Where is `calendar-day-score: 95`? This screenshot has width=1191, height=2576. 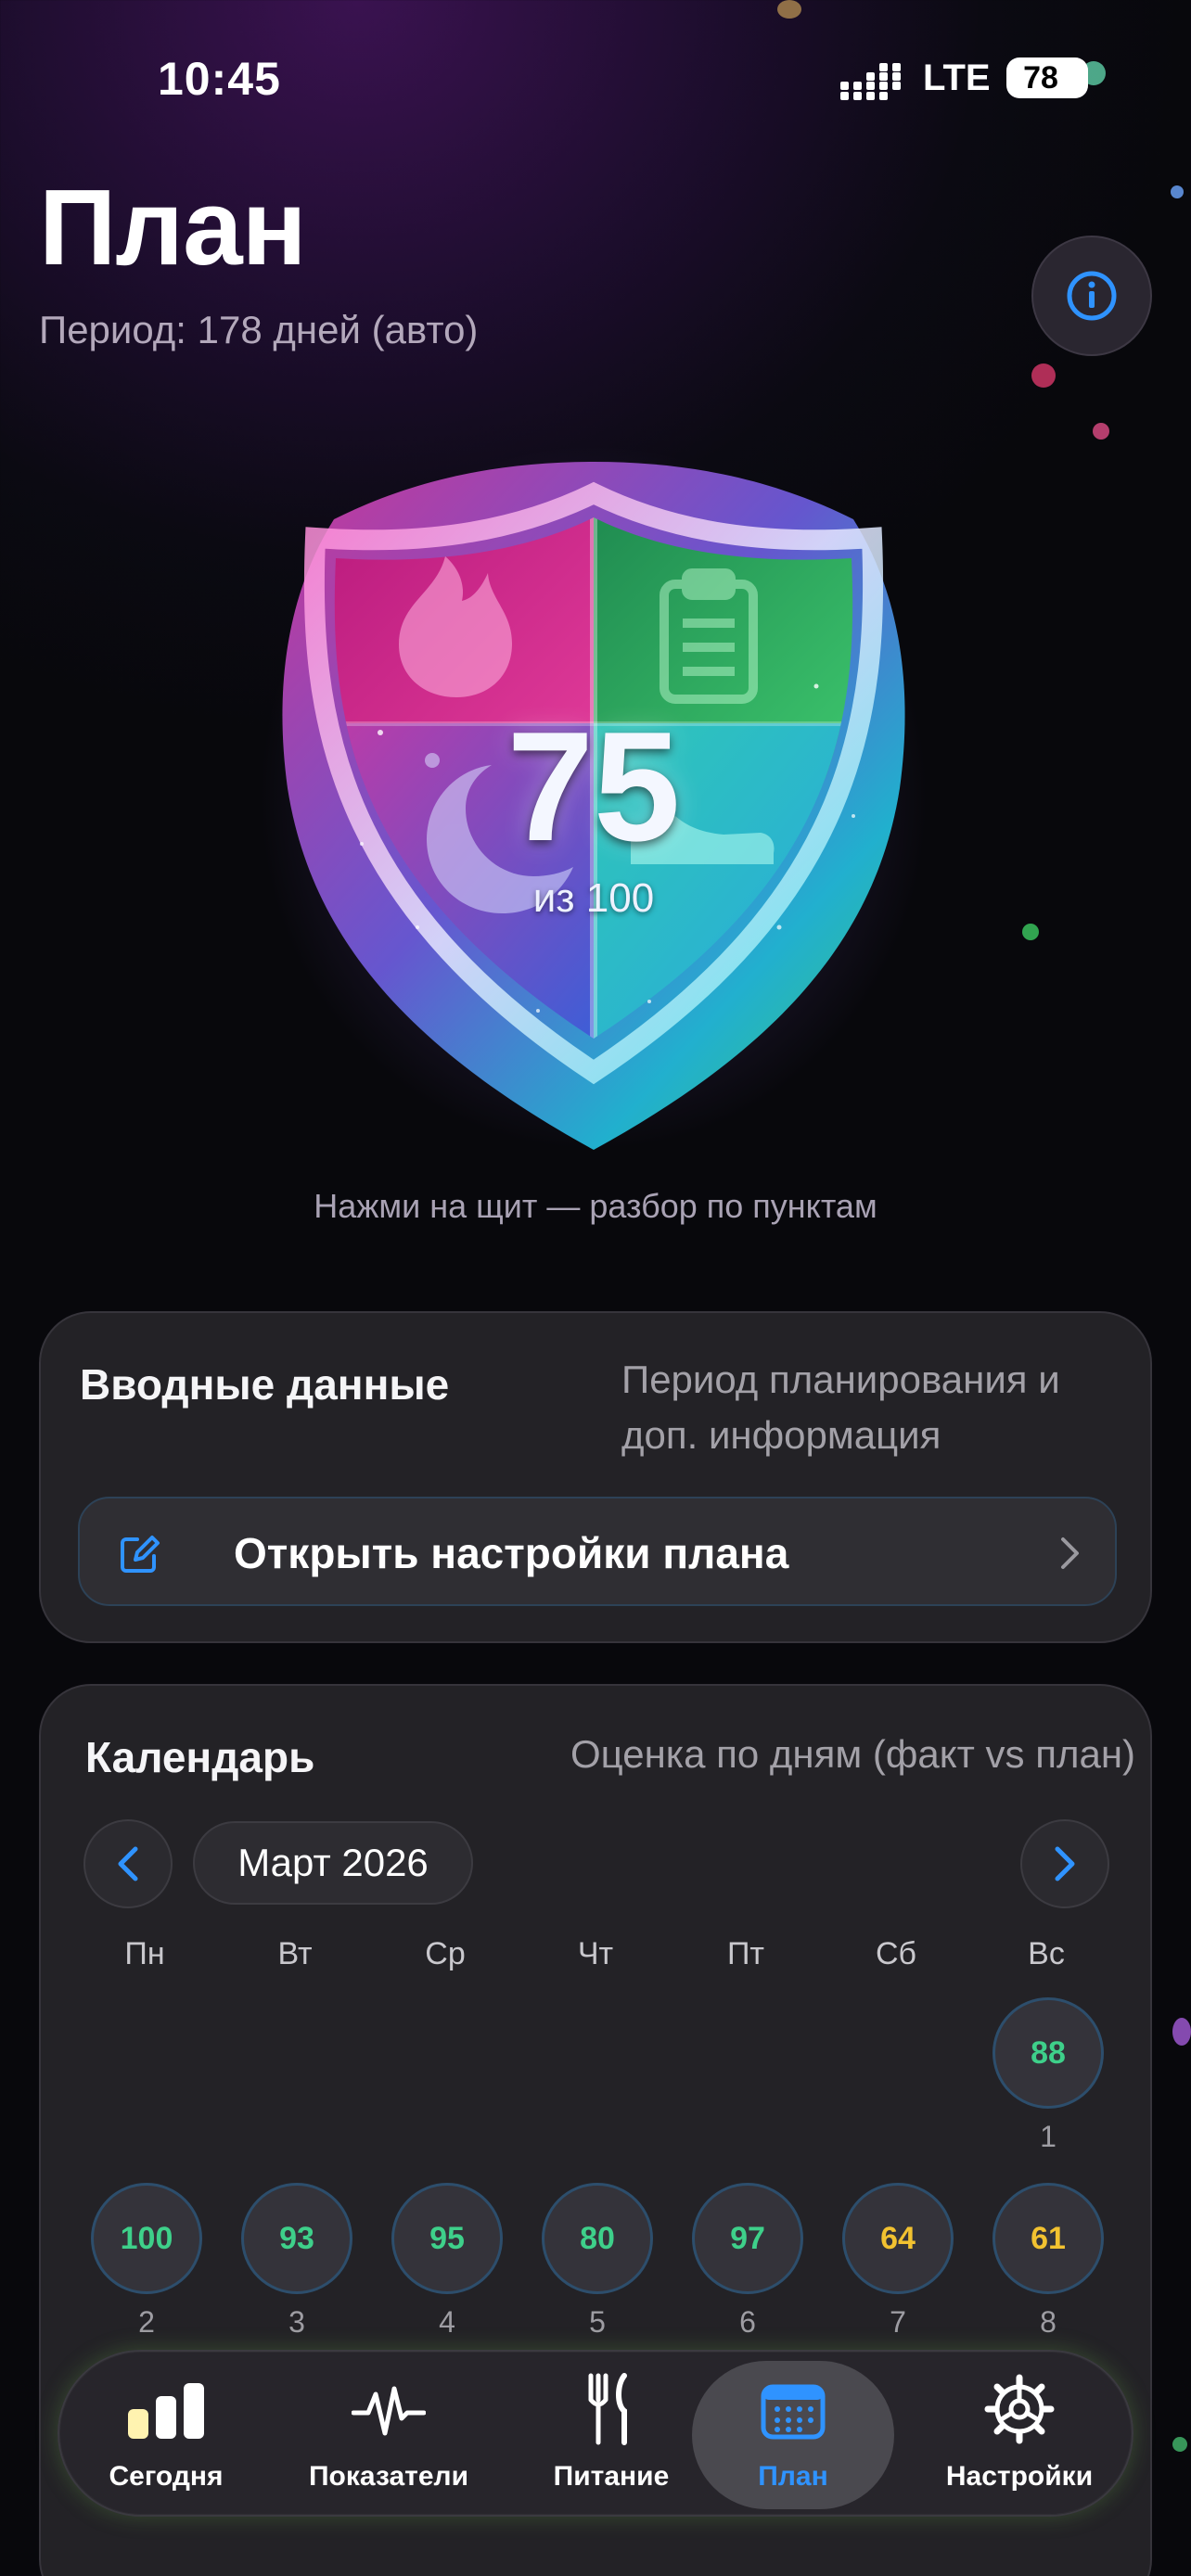 calendar-day-score: 95 is located at coordinates (447, 2238).